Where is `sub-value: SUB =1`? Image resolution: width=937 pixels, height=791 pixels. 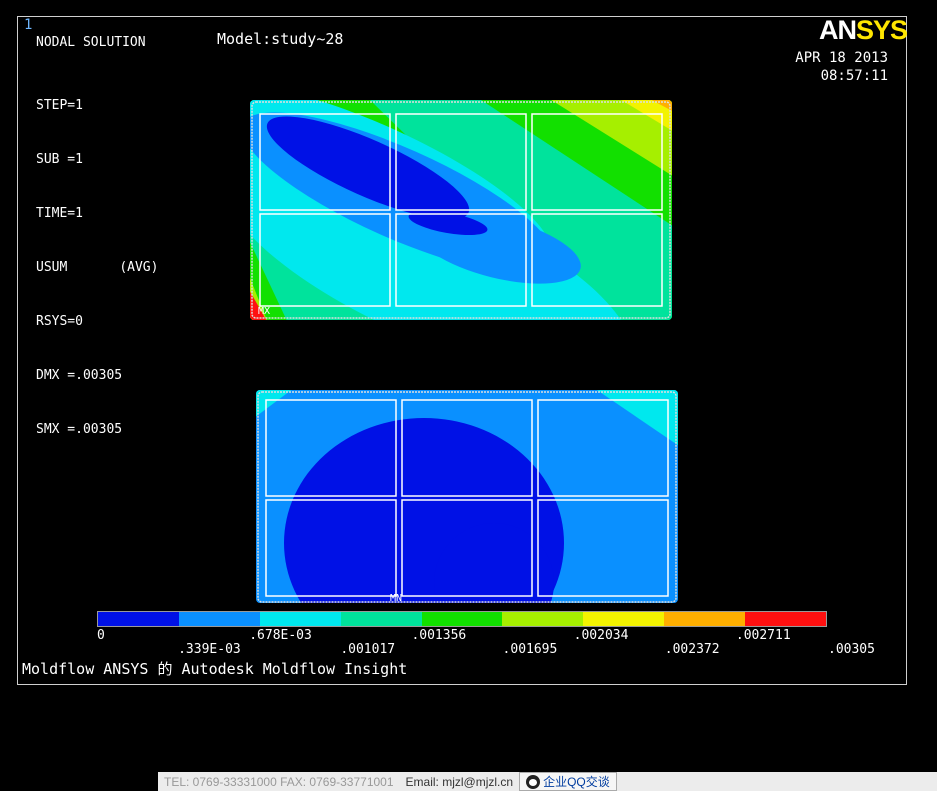 sub-value: SUB =1 is located at coordinates (59, 159).